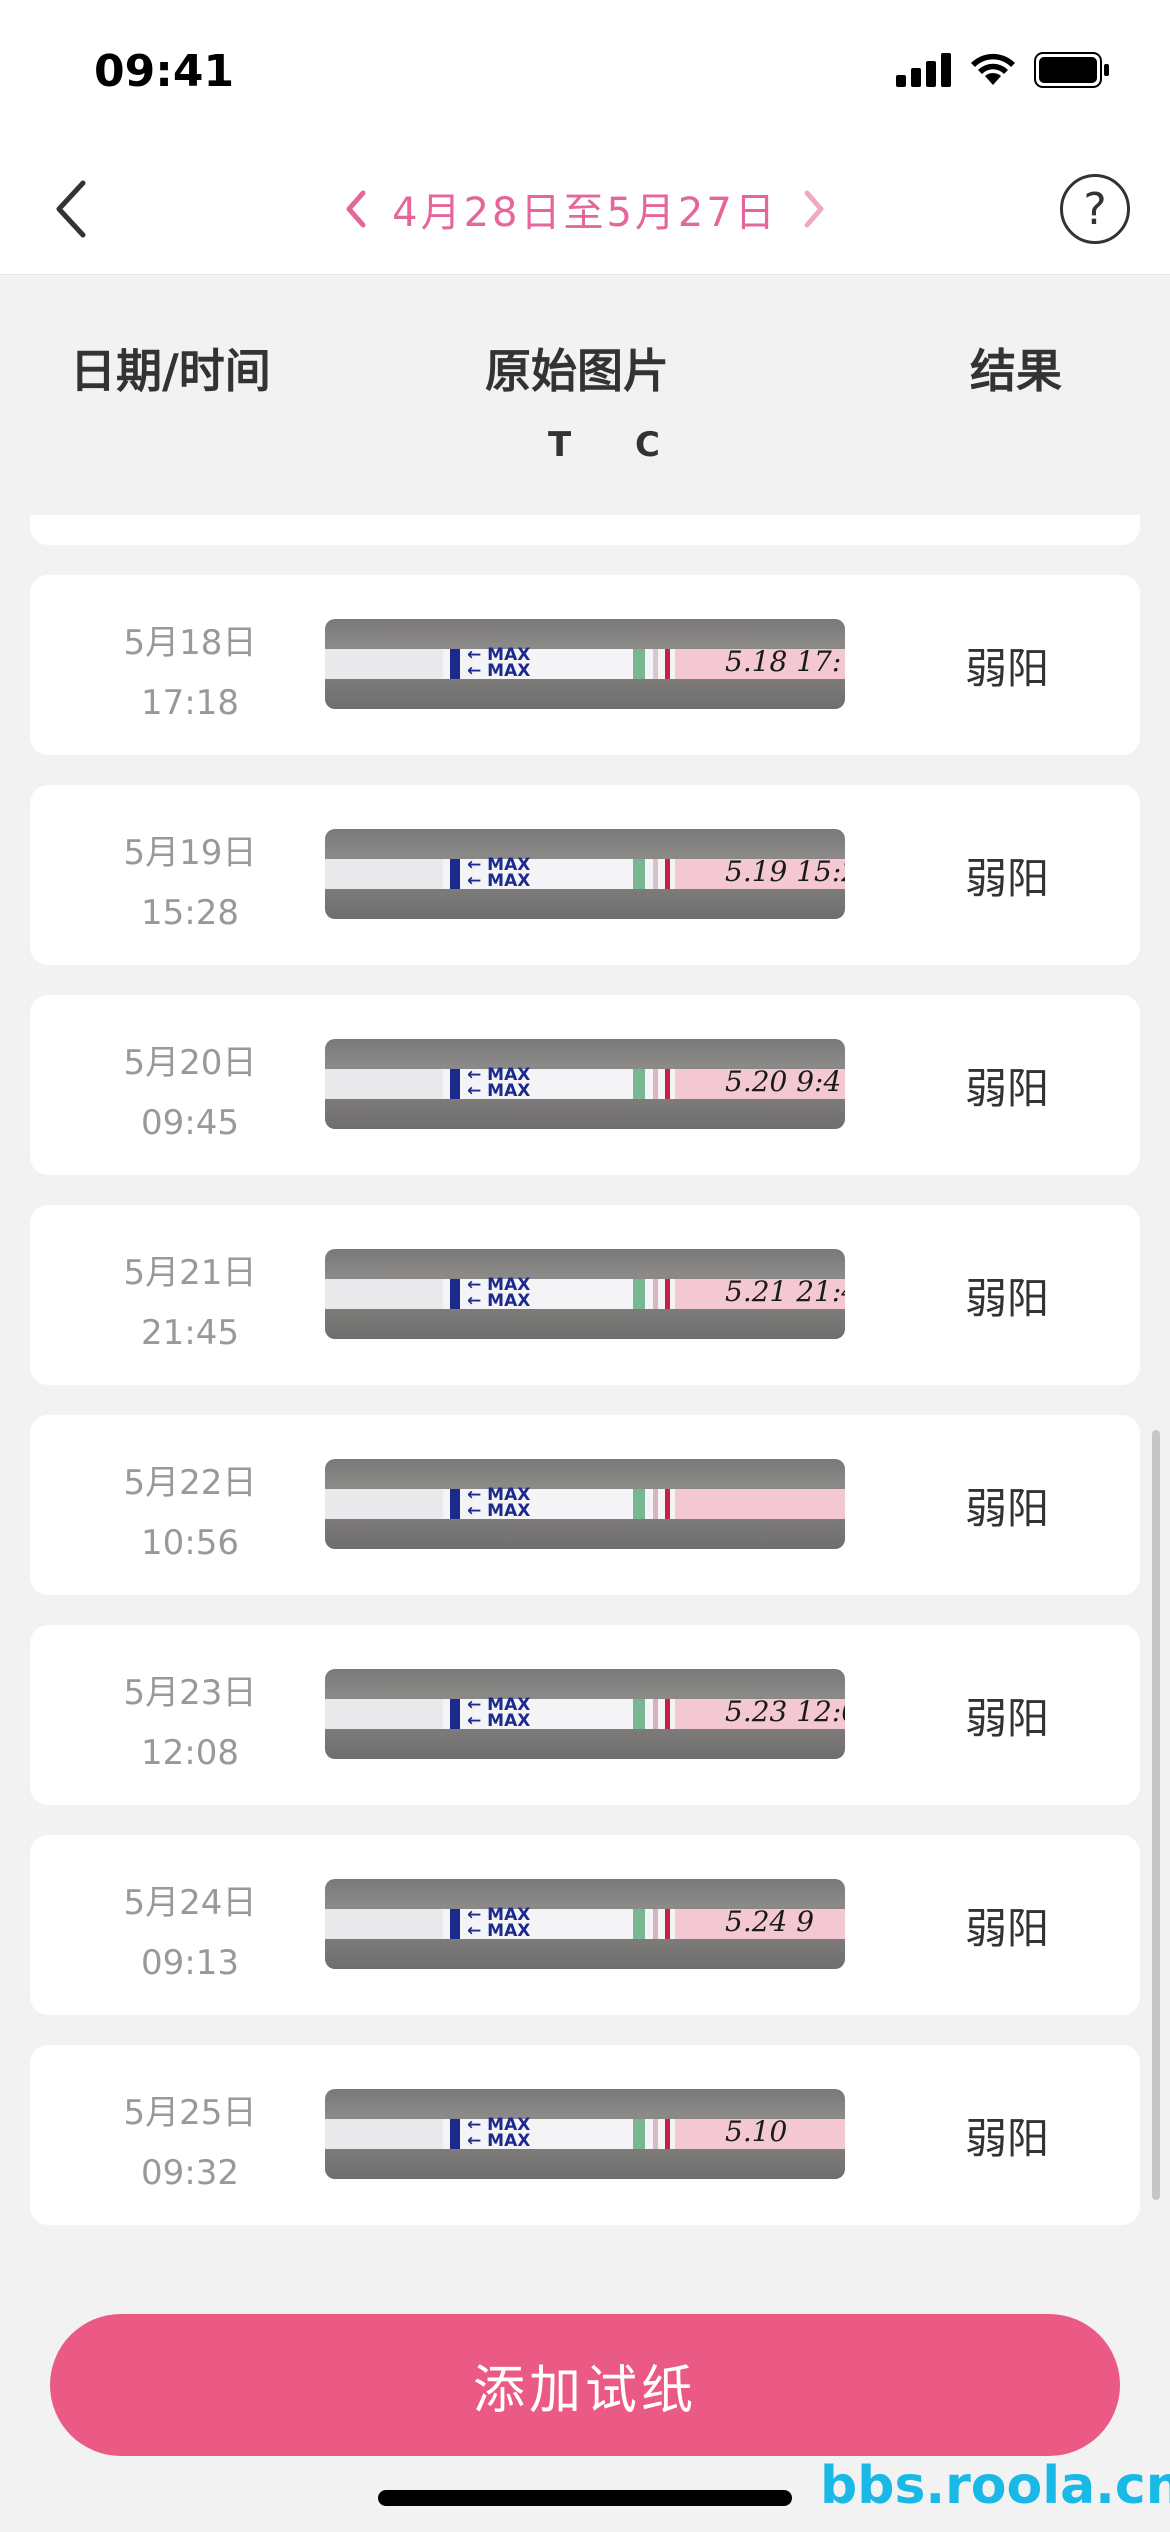 Image resolution: width=1170 pixels, height=2532 pixels. I want to click on help-button: ?, so click(1095, 209).